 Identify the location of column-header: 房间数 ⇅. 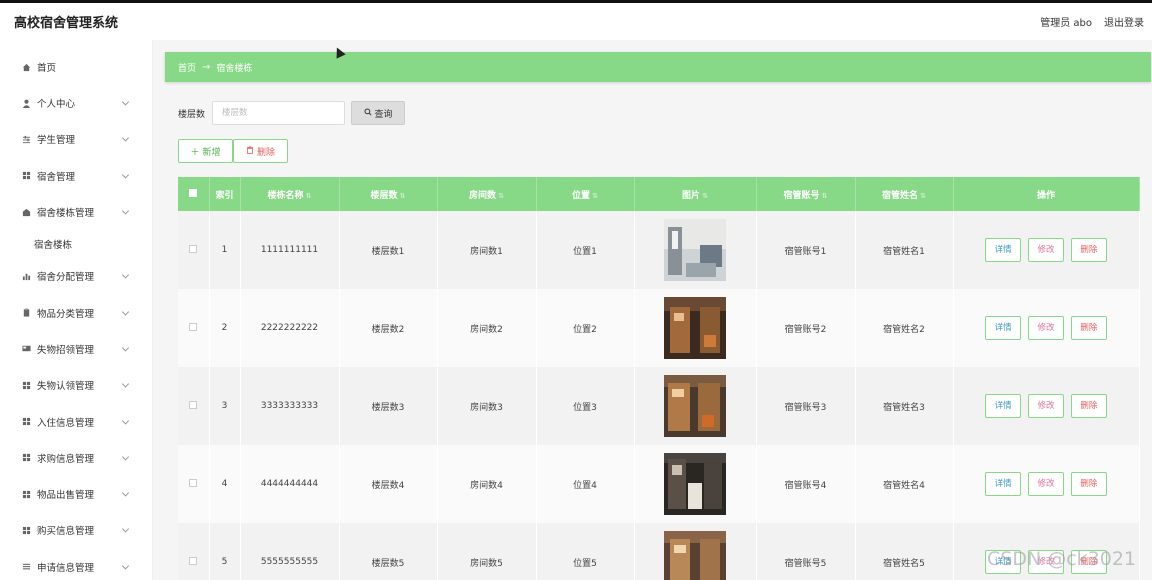
(487, 194).